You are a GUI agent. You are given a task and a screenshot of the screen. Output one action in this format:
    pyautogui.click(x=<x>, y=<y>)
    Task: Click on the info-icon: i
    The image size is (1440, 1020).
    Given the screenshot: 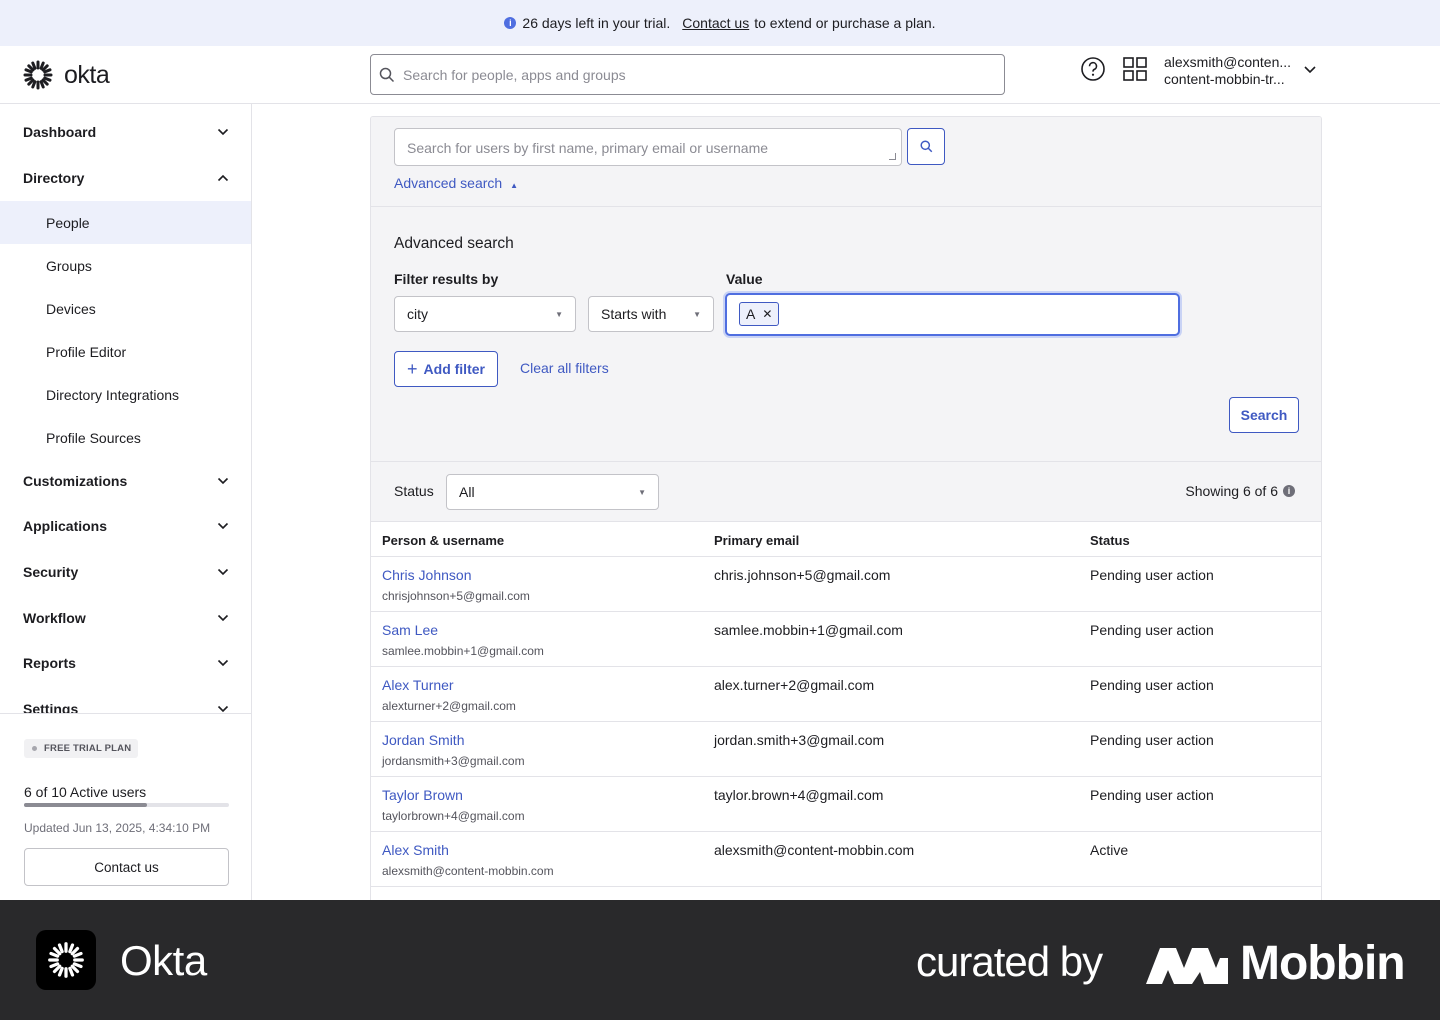 What is the action you would take?
    pyautogui.click(x=1289, y=491)
    